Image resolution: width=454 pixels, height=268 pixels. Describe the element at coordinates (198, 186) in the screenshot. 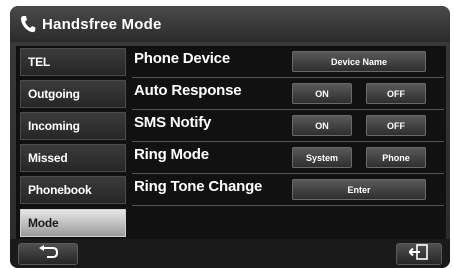

I see `setting-label: Ring Tone Change` at that location.